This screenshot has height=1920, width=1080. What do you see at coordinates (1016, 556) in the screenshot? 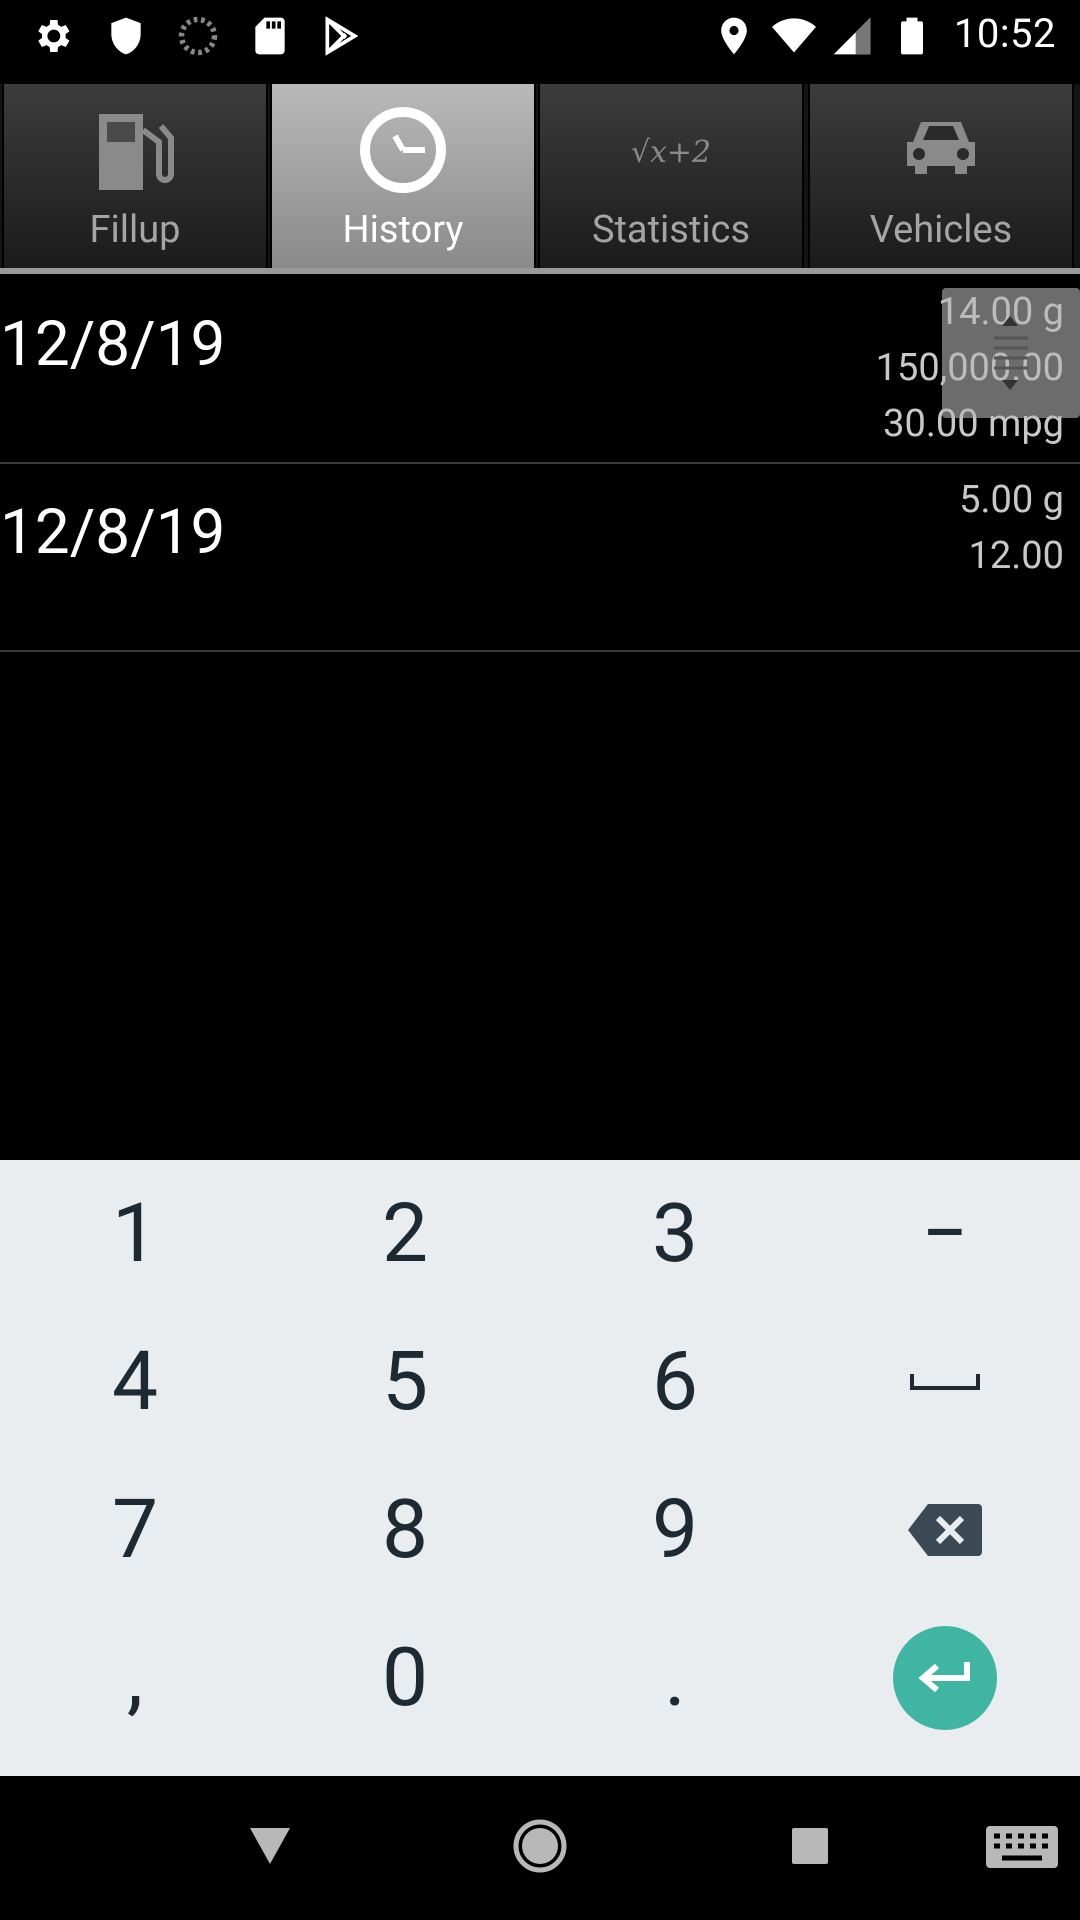
I see `odometer-value: 12.00` at bounding box center [1016, 556].